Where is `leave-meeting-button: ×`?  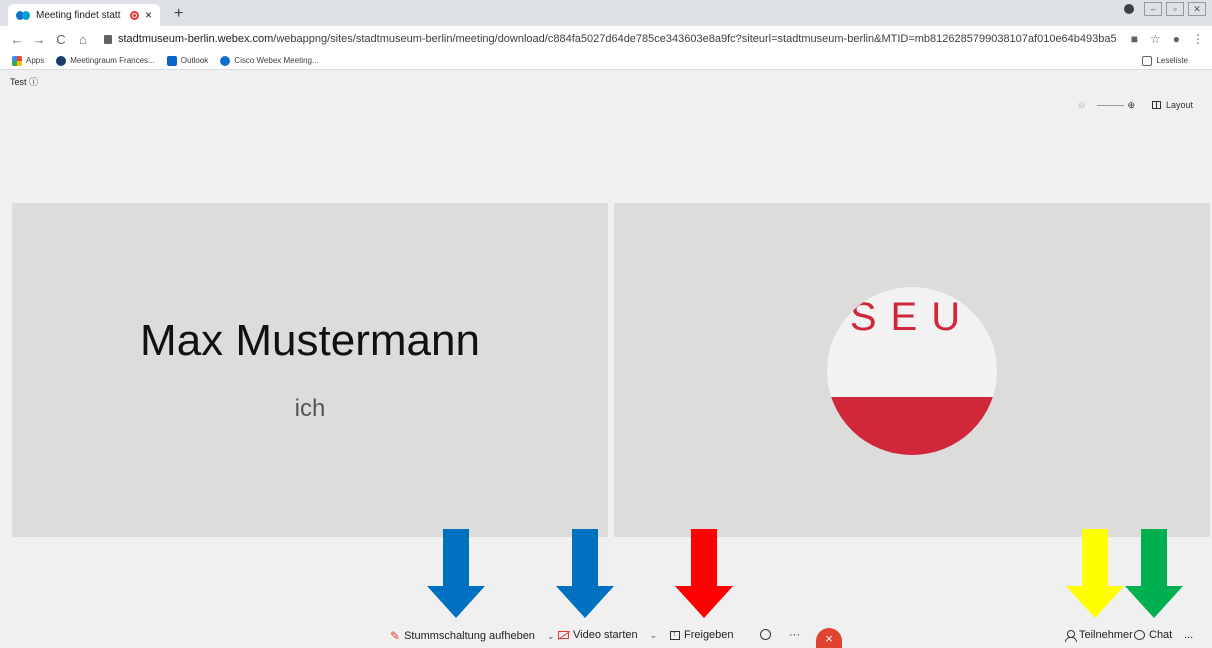 leave-meeting-button: × is located at coordinates (829, 638).